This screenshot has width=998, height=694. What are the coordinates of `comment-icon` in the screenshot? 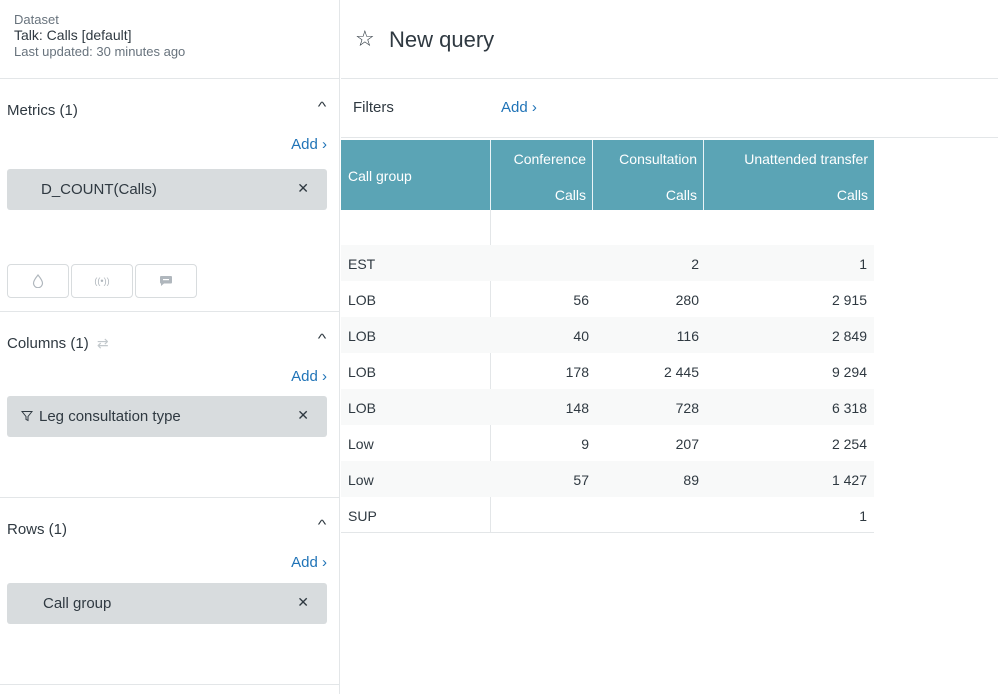 It's located at (166, 281).